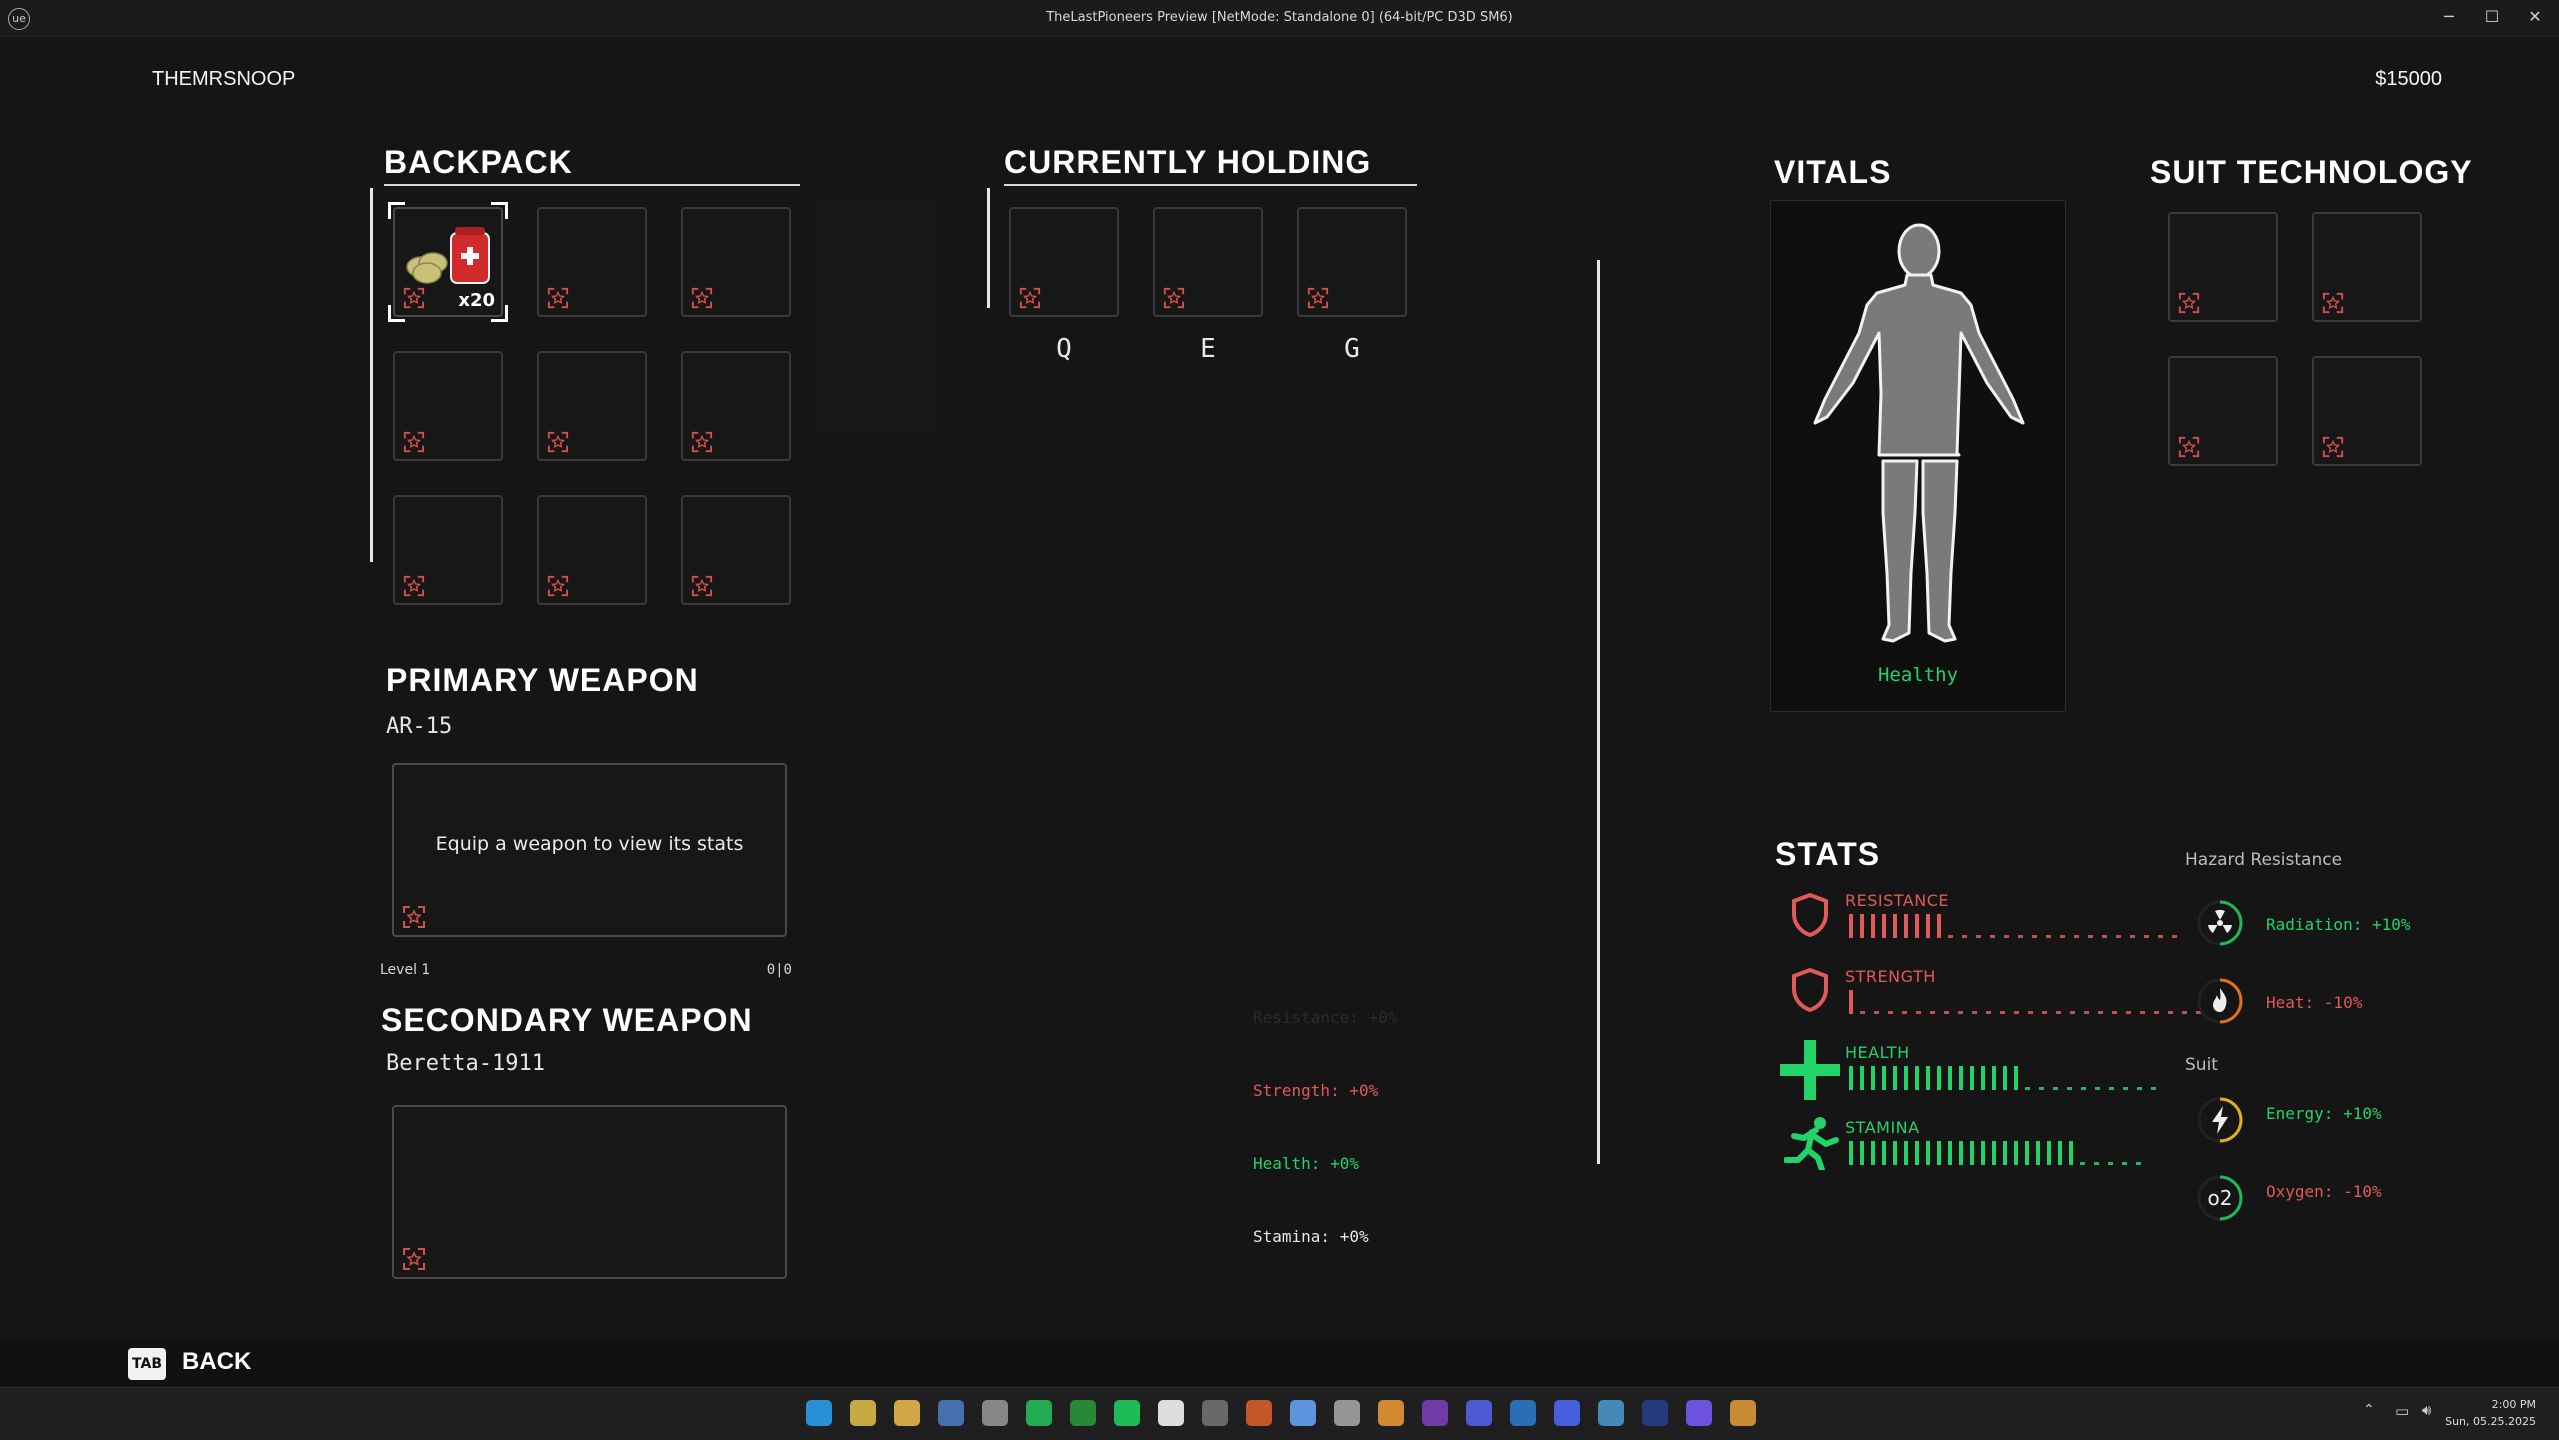 The width and height of the screenshot is (2559, 1440). I want to click on strength-bar, so click(2029, 1002).